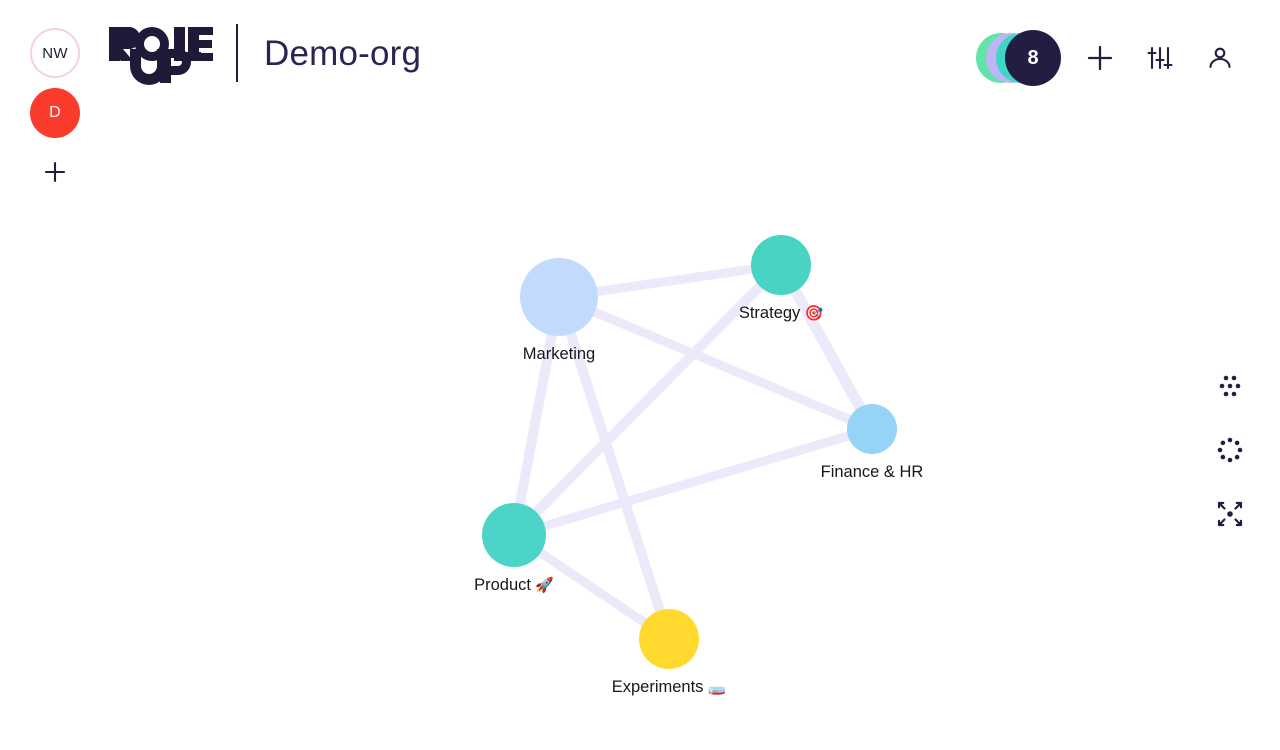 This screenshot has width=1280, height=750. I want to click on graph-node-label-text: Finance & HR, so click(872, 472).